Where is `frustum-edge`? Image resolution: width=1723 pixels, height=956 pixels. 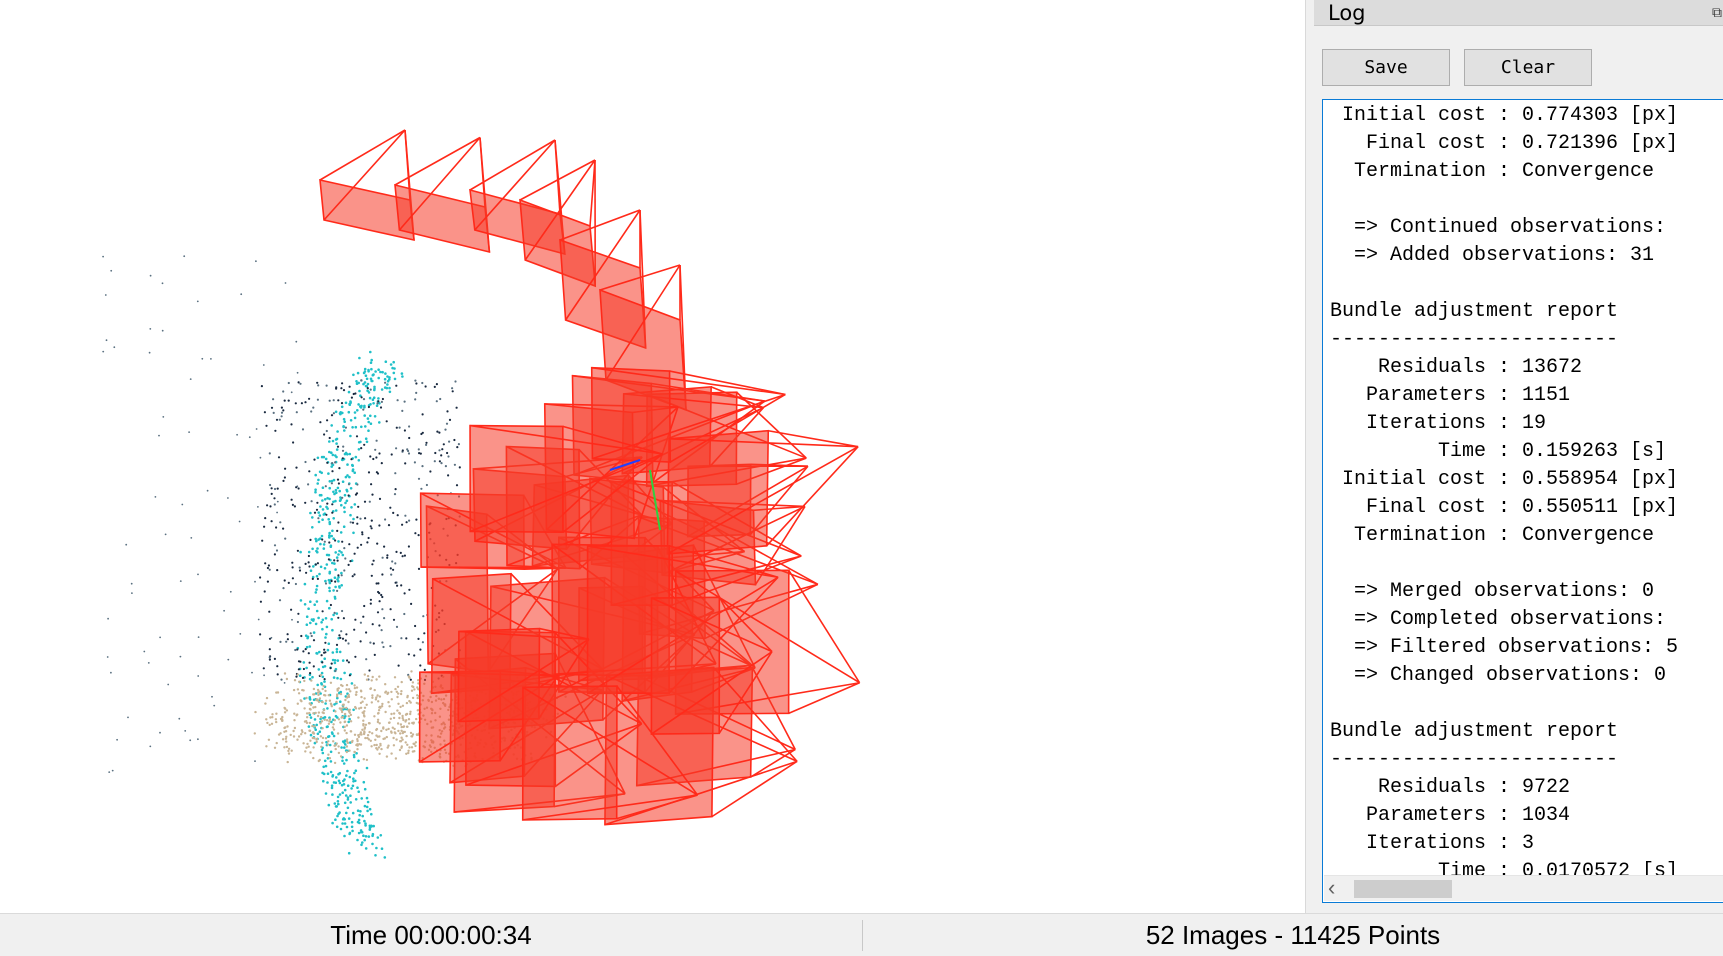 frustum-edge is located at coordinates (824, 698).